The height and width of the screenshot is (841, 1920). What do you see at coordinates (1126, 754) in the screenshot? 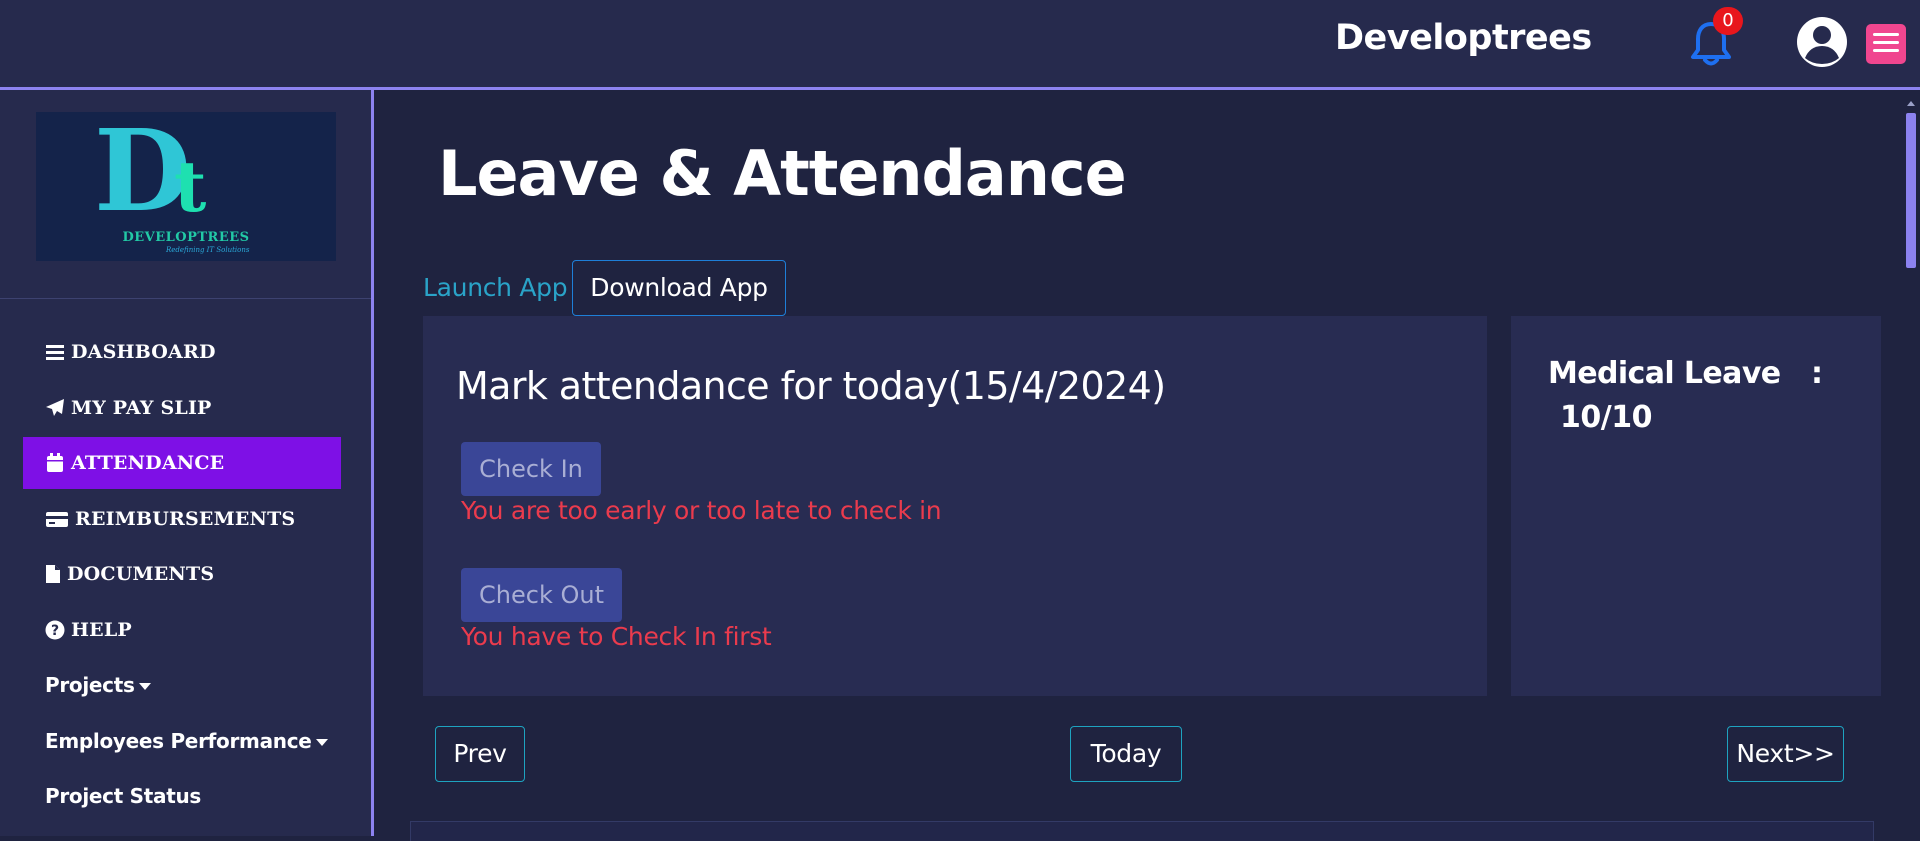
I see `today-button: Today` at bounding box center [1126, 754].